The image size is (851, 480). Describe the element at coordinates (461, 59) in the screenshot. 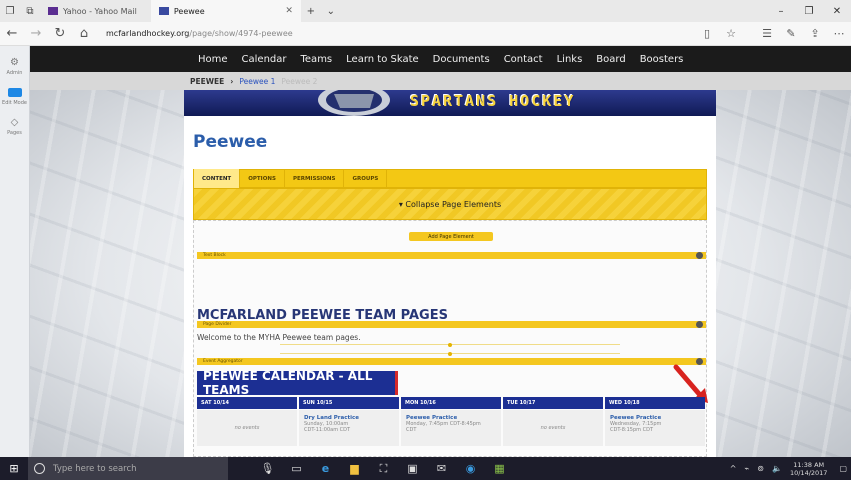

I see `nav-item-documents: Documents` at that location.